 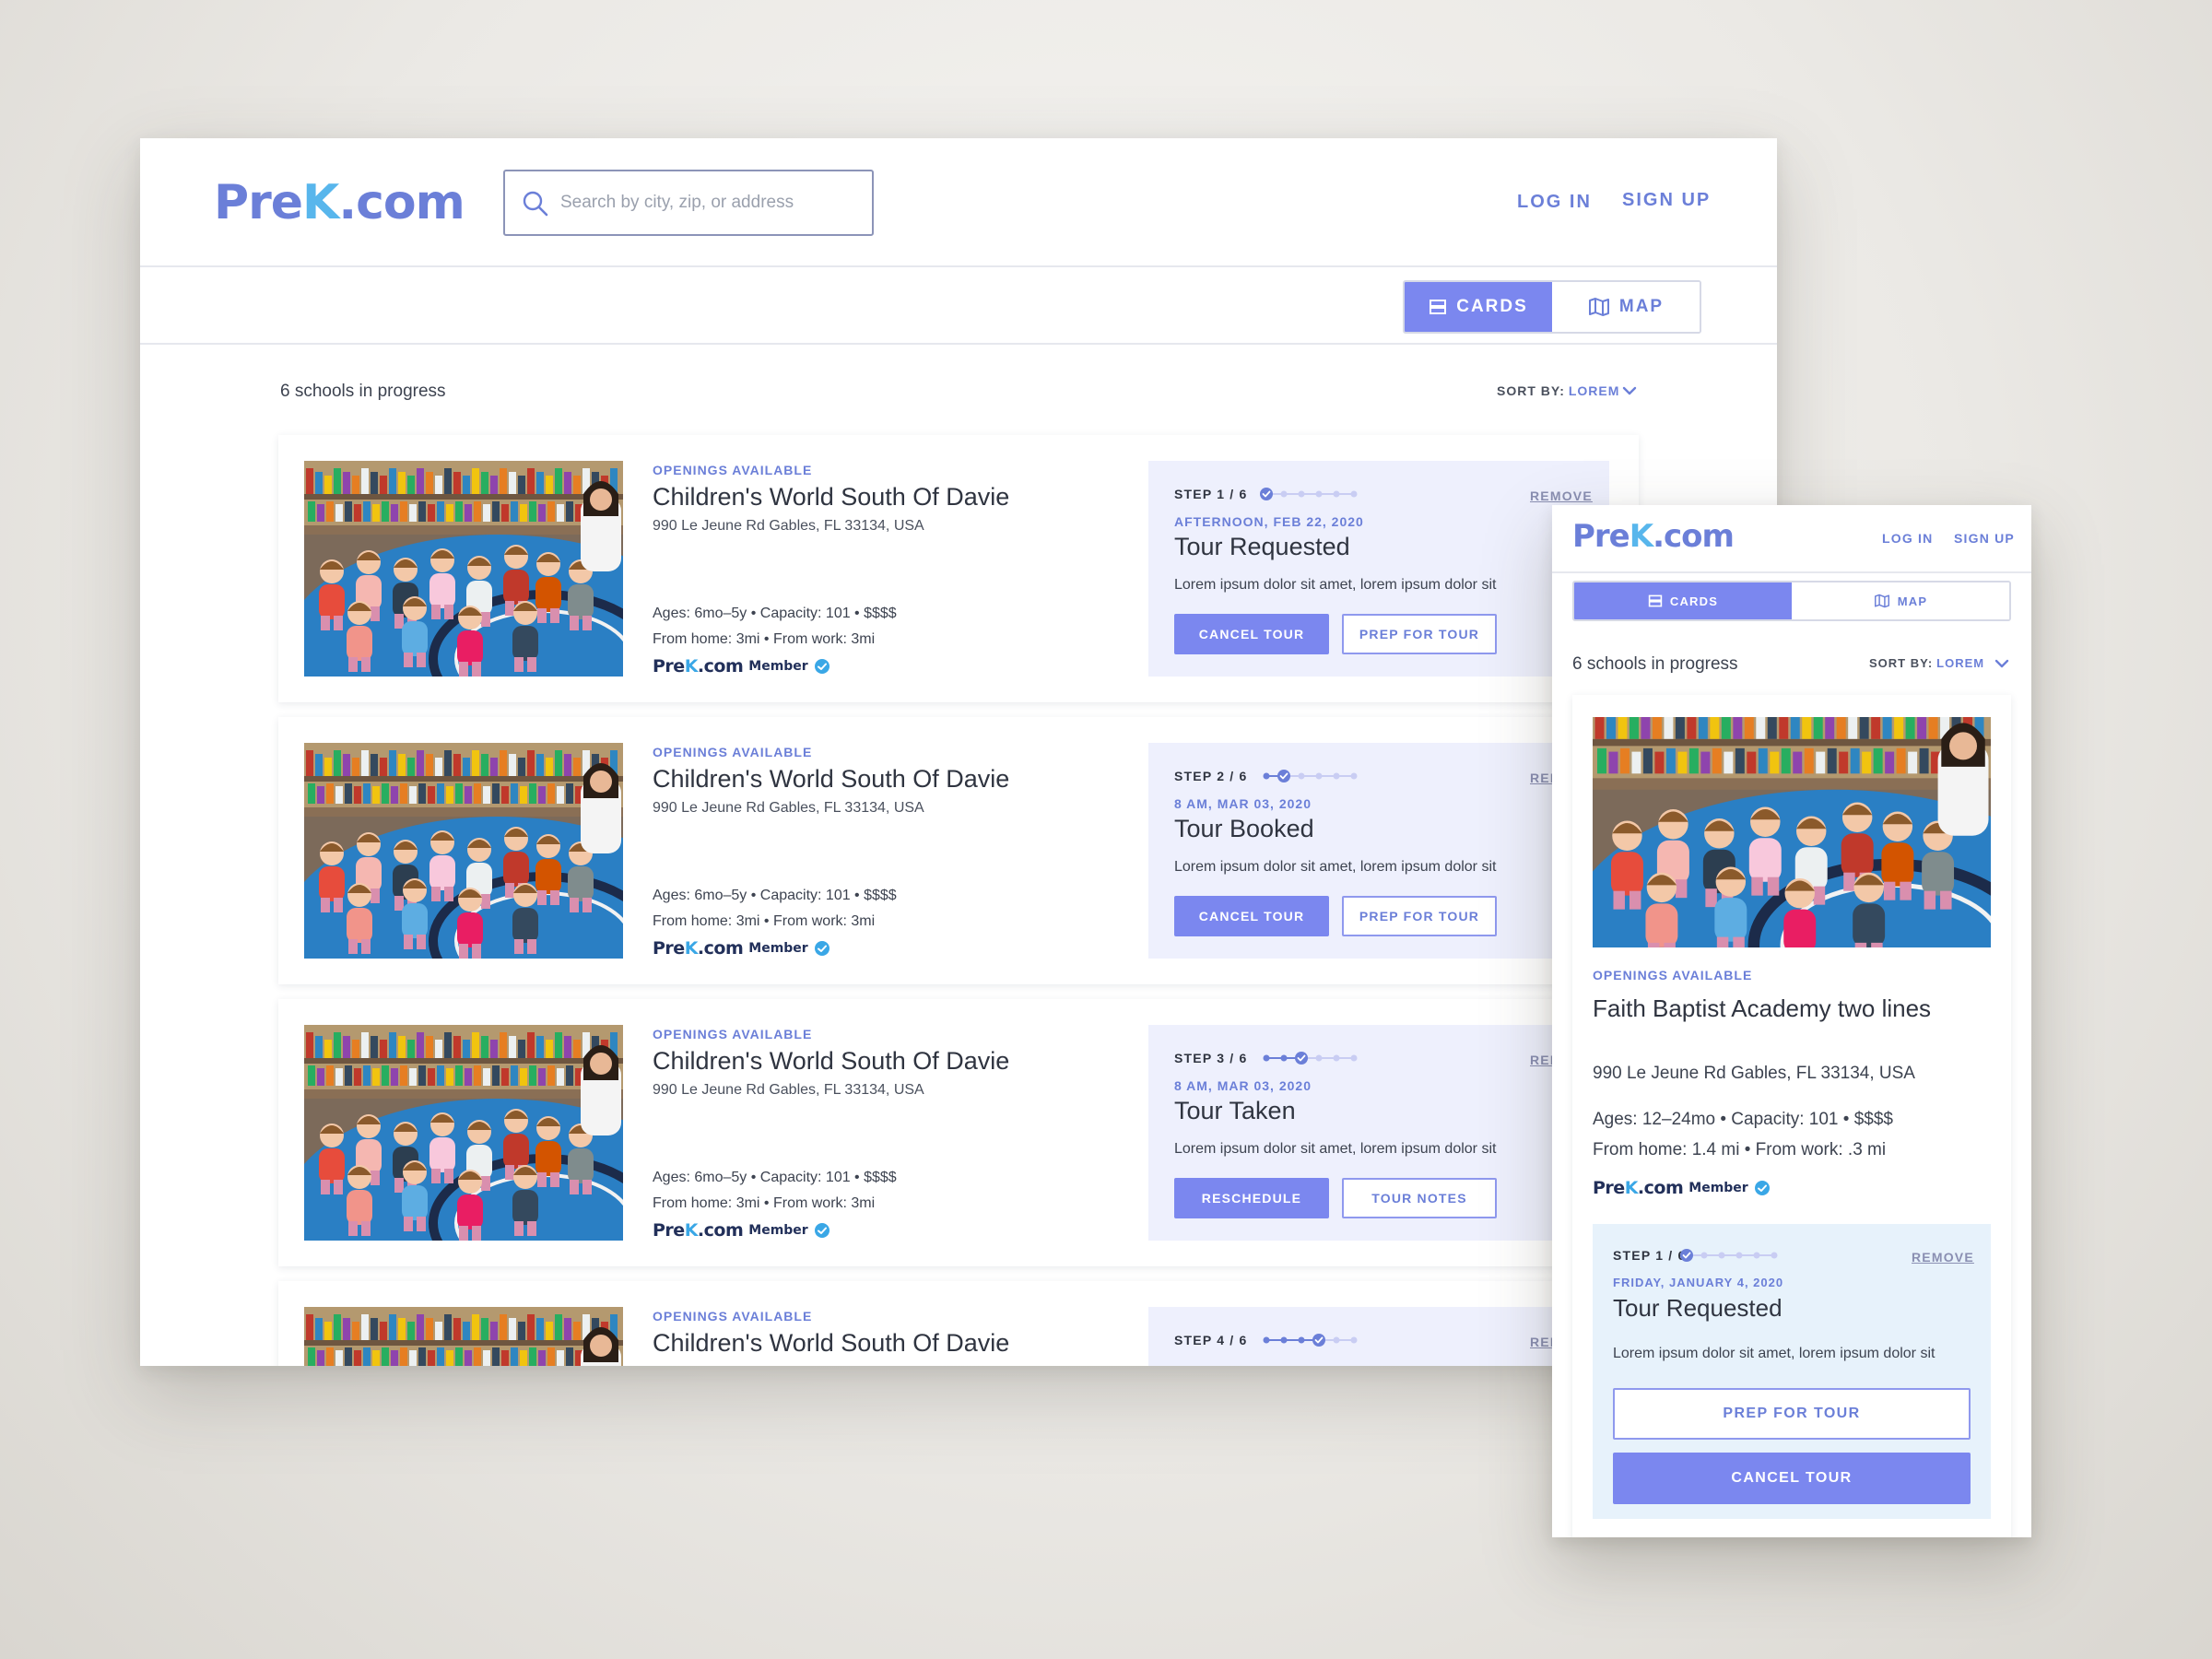 I want to click on tour-status-title: Tour Taken, so click(x=1235, y=1110).